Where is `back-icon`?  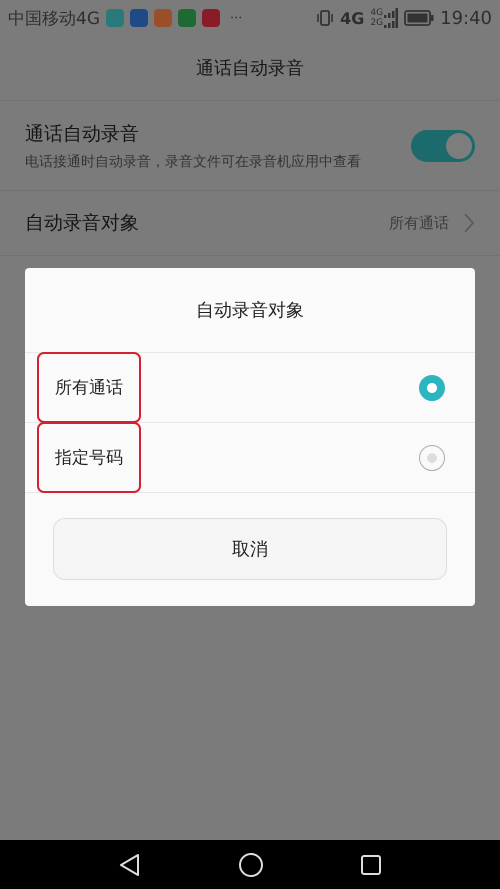
back-icon is located at coordinates (130, 864).